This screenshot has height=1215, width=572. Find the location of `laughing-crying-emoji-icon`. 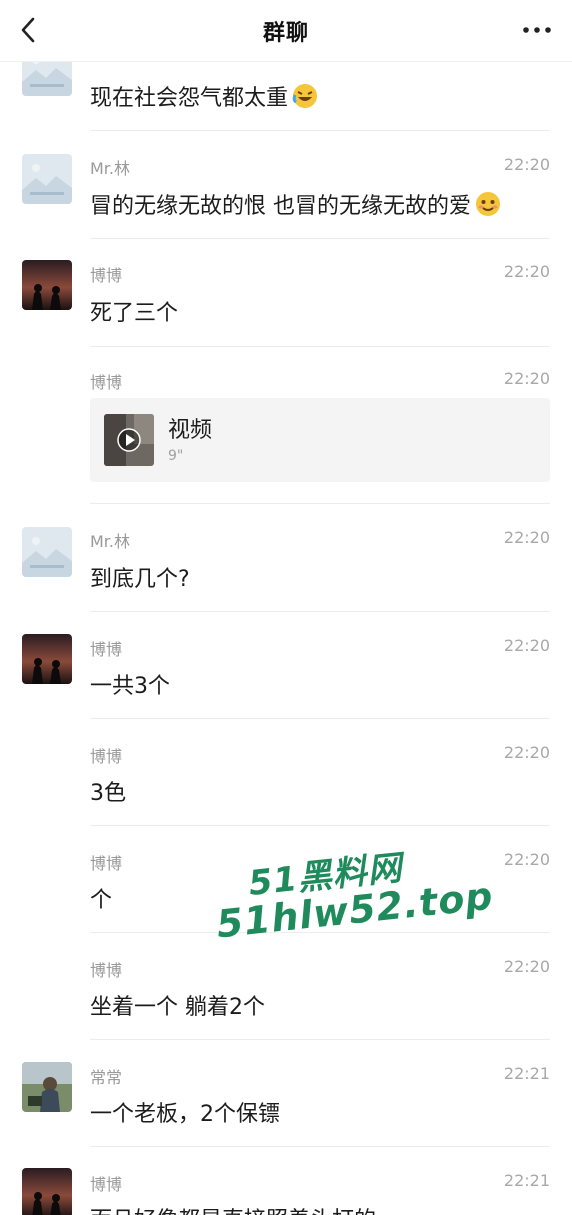

laughing-crying-emoji-icon is located at coordinates (305, 96).